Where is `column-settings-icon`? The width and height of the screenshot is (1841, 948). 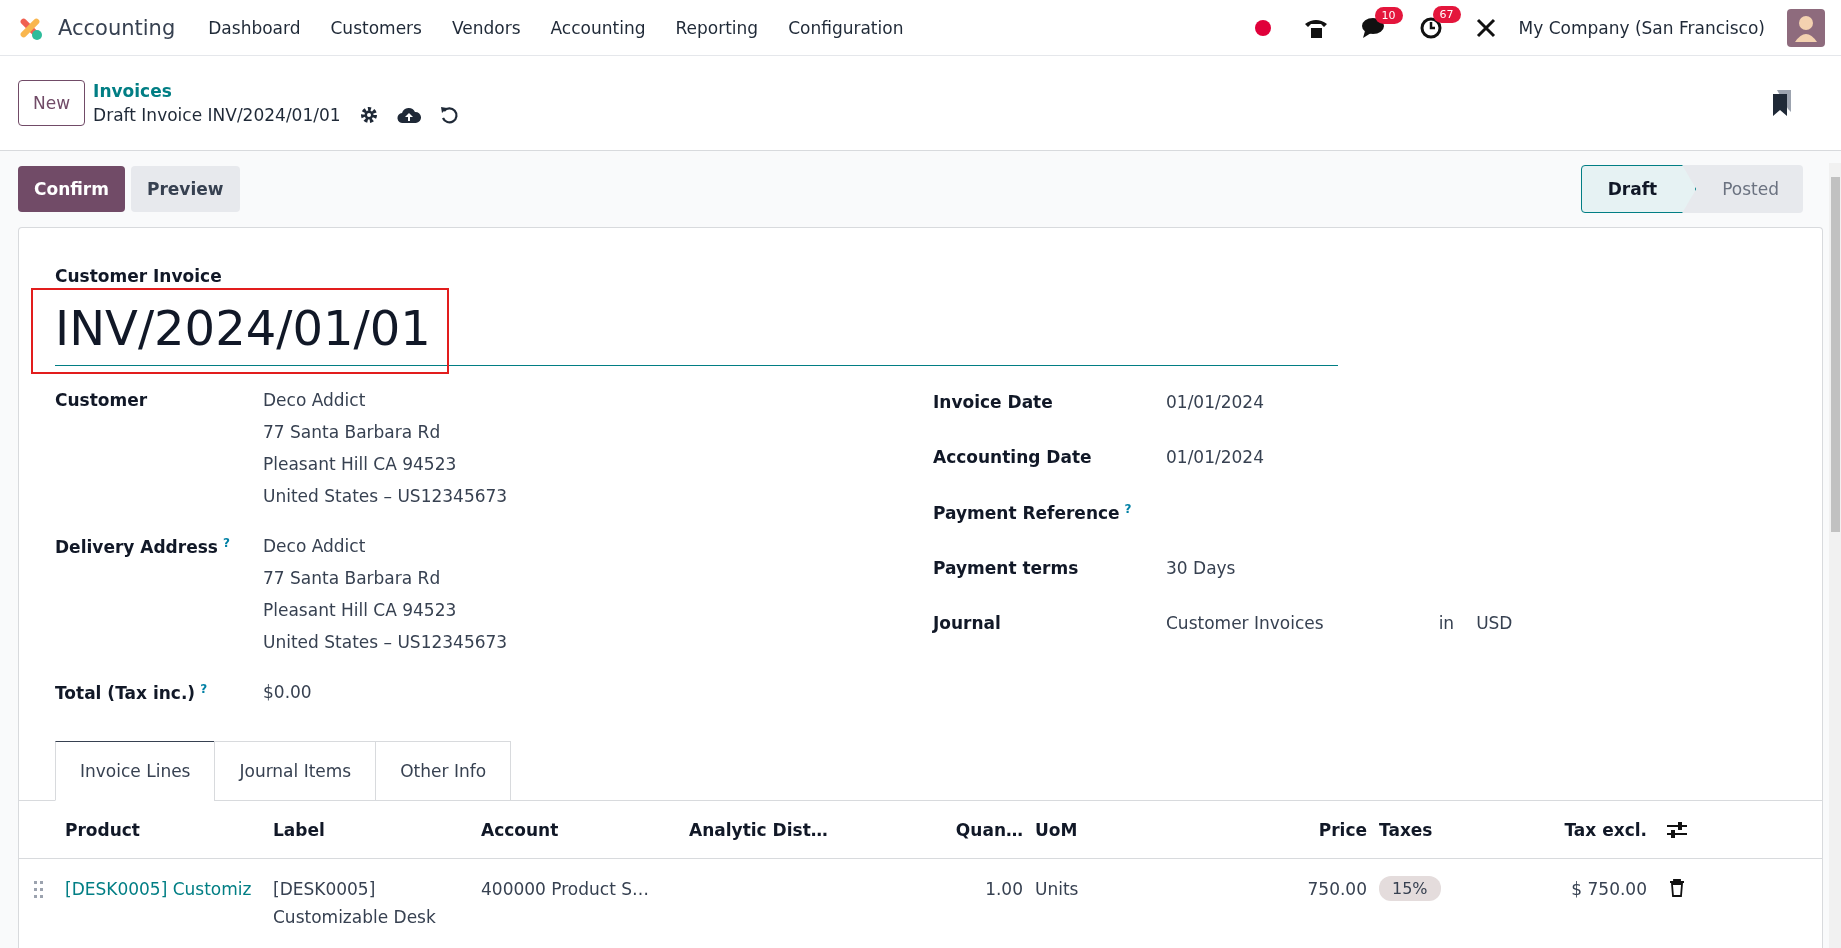 column-settings-icon is located at coordinates (1677, 829).